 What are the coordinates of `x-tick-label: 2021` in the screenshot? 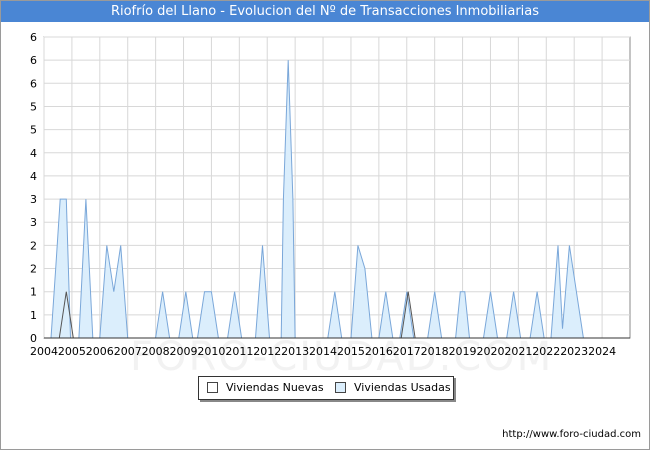 It's located at (518, 351).